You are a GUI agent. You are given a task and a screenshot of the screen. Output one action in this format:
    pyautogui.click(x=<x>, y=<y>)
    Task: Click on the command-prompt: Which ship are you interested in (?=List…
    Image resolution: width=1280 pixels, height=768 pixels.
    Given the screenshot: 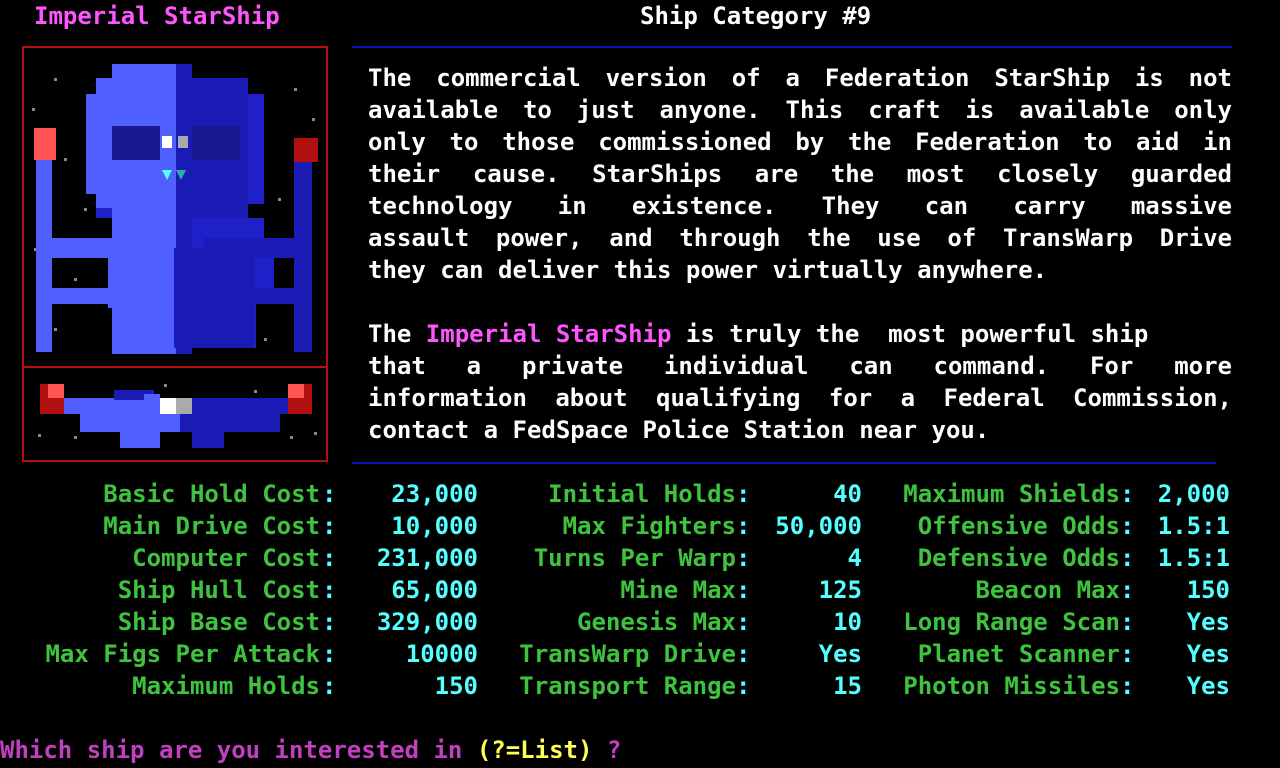 What is the action you would take?
    pyautogui.click(x=310, y=750)
    